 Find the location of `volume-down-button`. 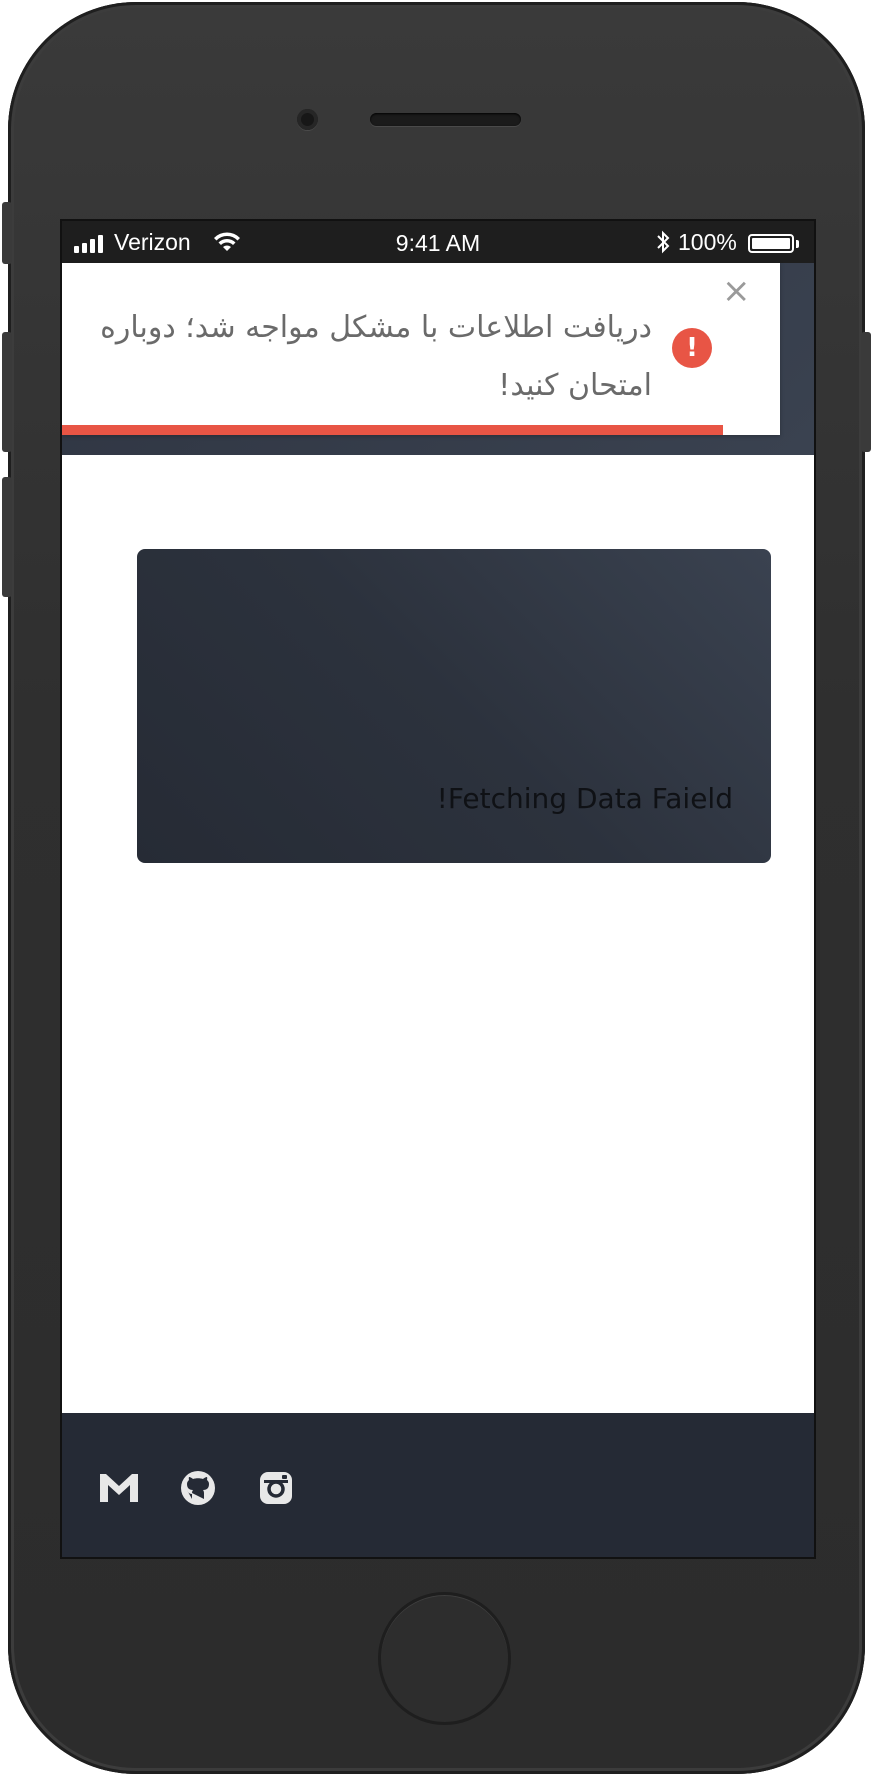

volume-down-button is located at coordinates (7, 537).